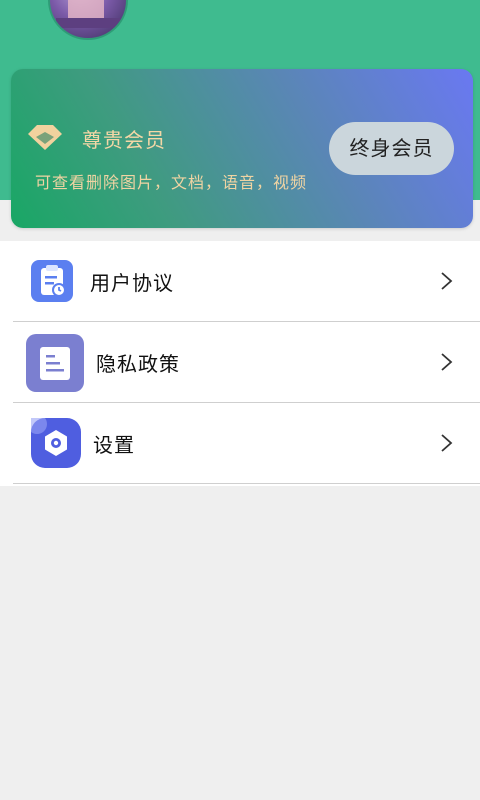 Image resolution: width=480 pixels, height=800 pixels. What do you see at coordinates (56, 443) in the screenshot?
I see `settings-icon` at bounding box center [56, 443].